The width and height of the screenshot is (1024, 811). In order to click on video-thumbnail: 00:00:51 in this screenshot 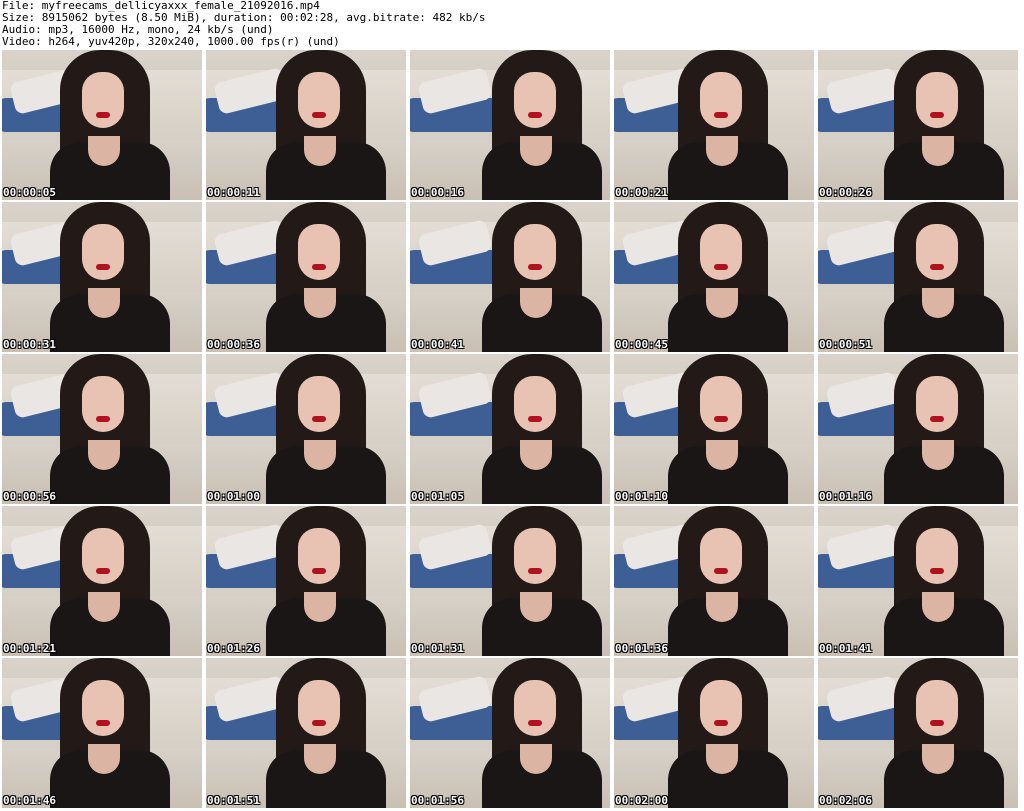, I will do `click(918, 277)`.